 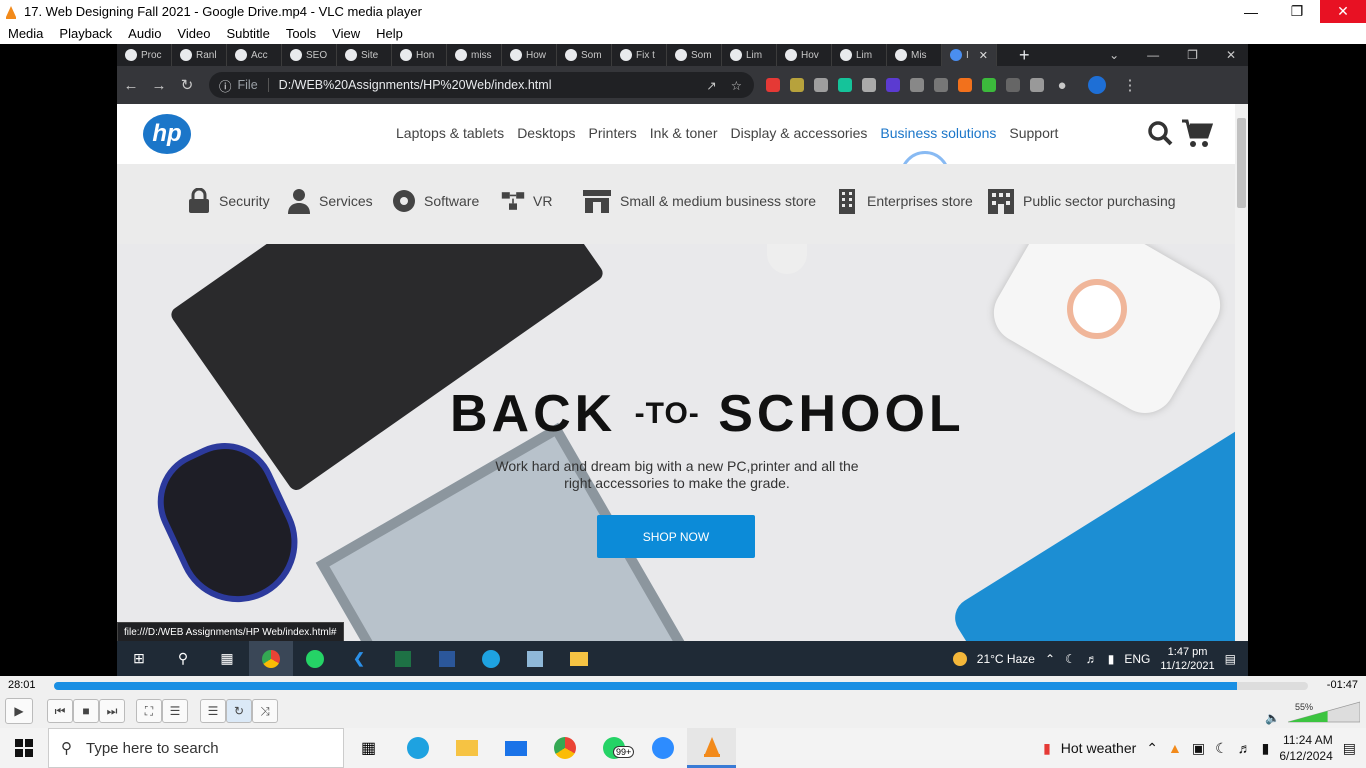 What do you see at coordinates (1251, 11) in the screenshot?
I see `minimize-button: —` at bounding box center [1251, 11].